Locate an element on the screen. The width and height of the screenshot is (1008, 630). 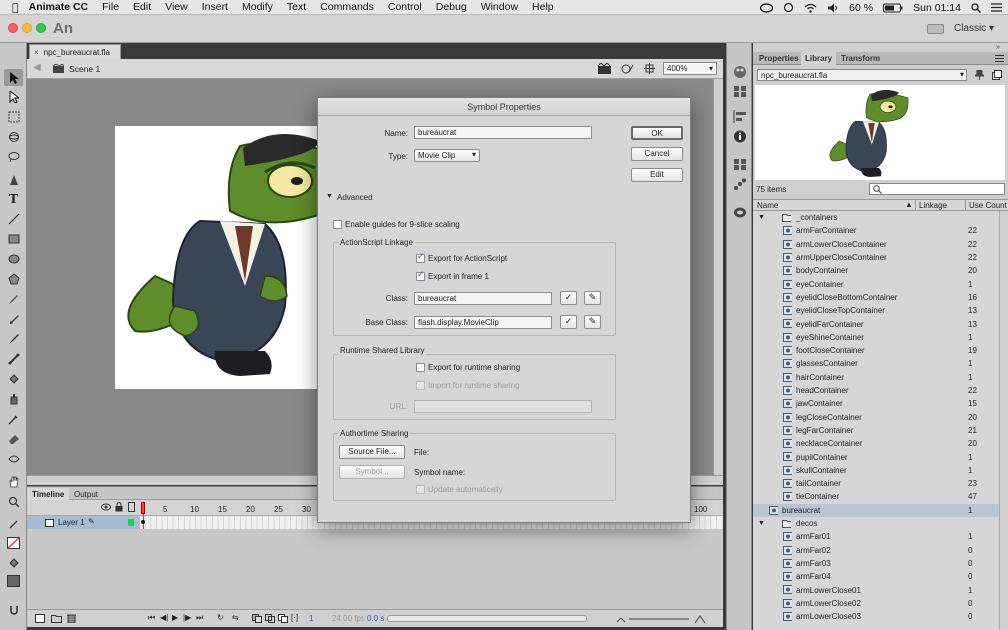
ink-bottle-tool-icon is located at coordinates (13, 398).